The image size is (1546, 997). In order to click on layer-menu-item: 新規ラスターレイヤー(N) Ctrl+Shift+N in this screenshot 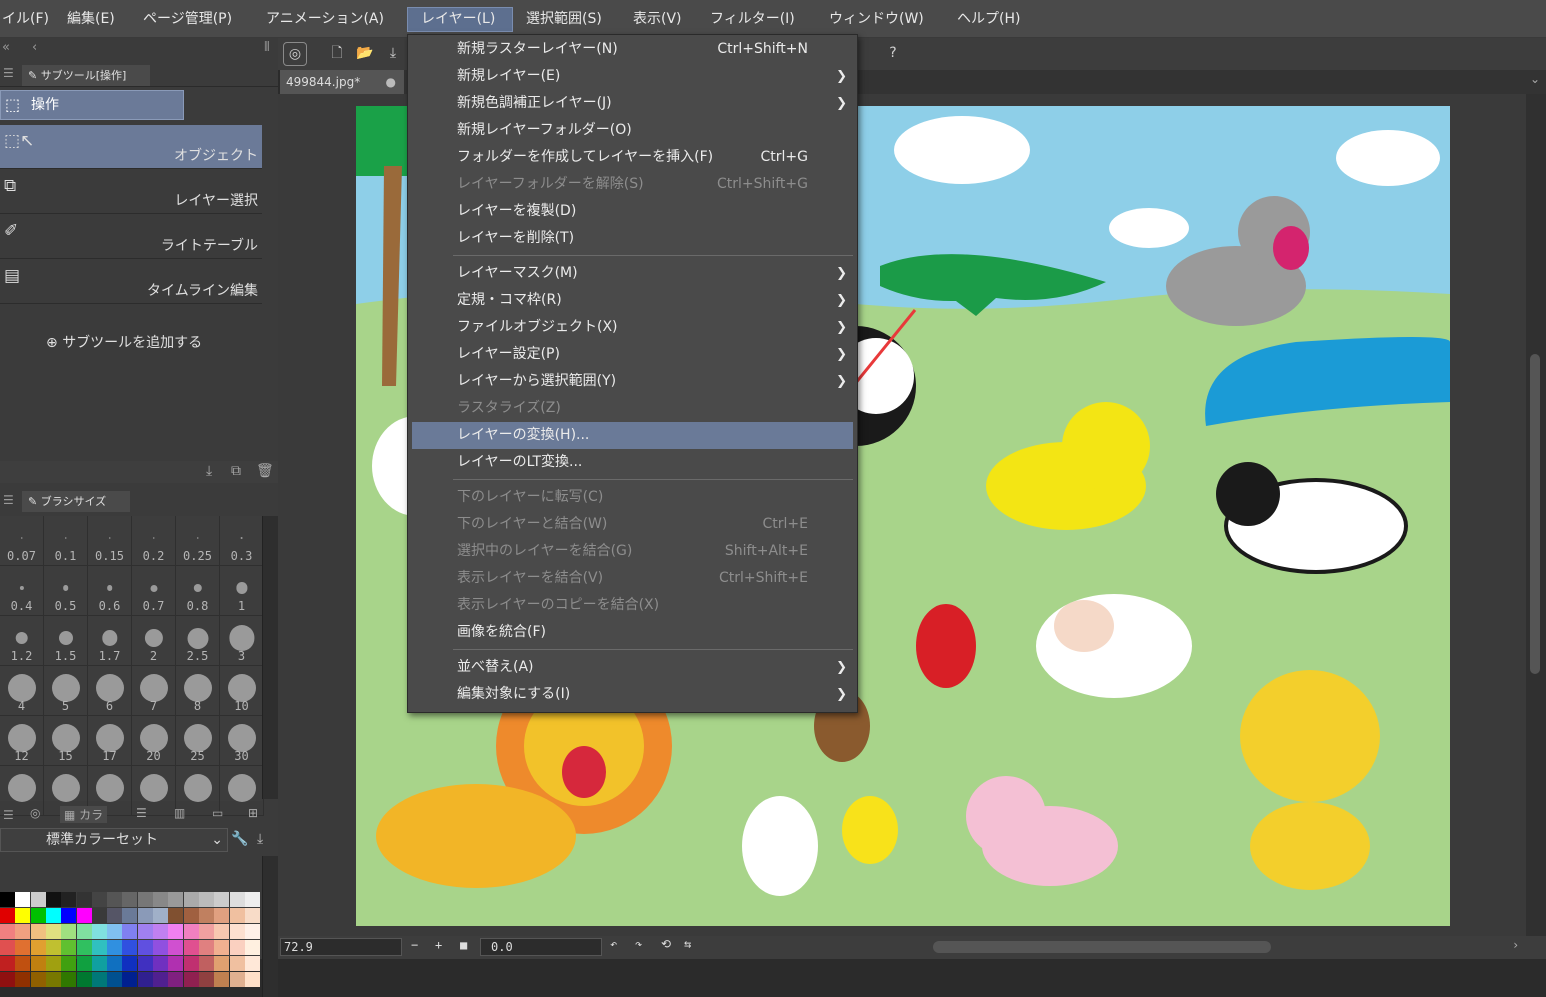, I will do `click(632, 49)`.